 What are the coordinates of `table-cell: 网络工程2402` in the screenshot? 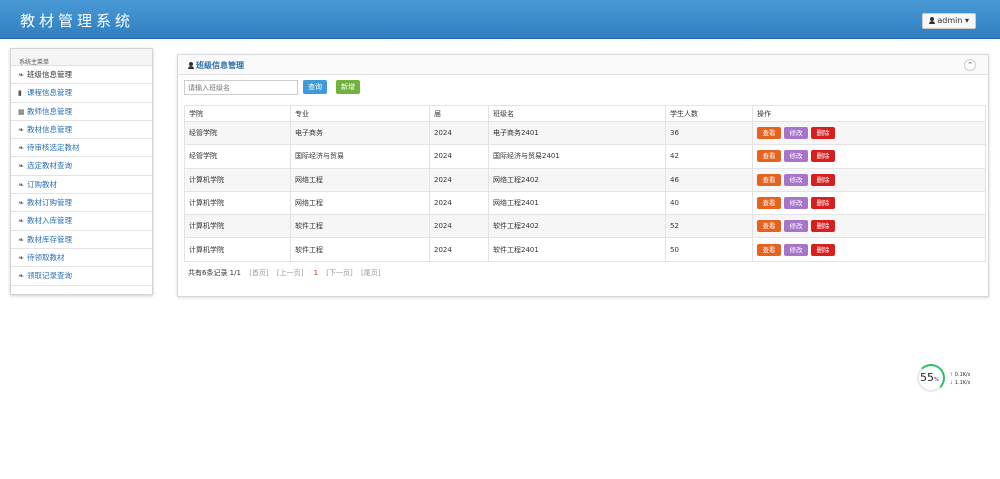 It's located at (577, 179).